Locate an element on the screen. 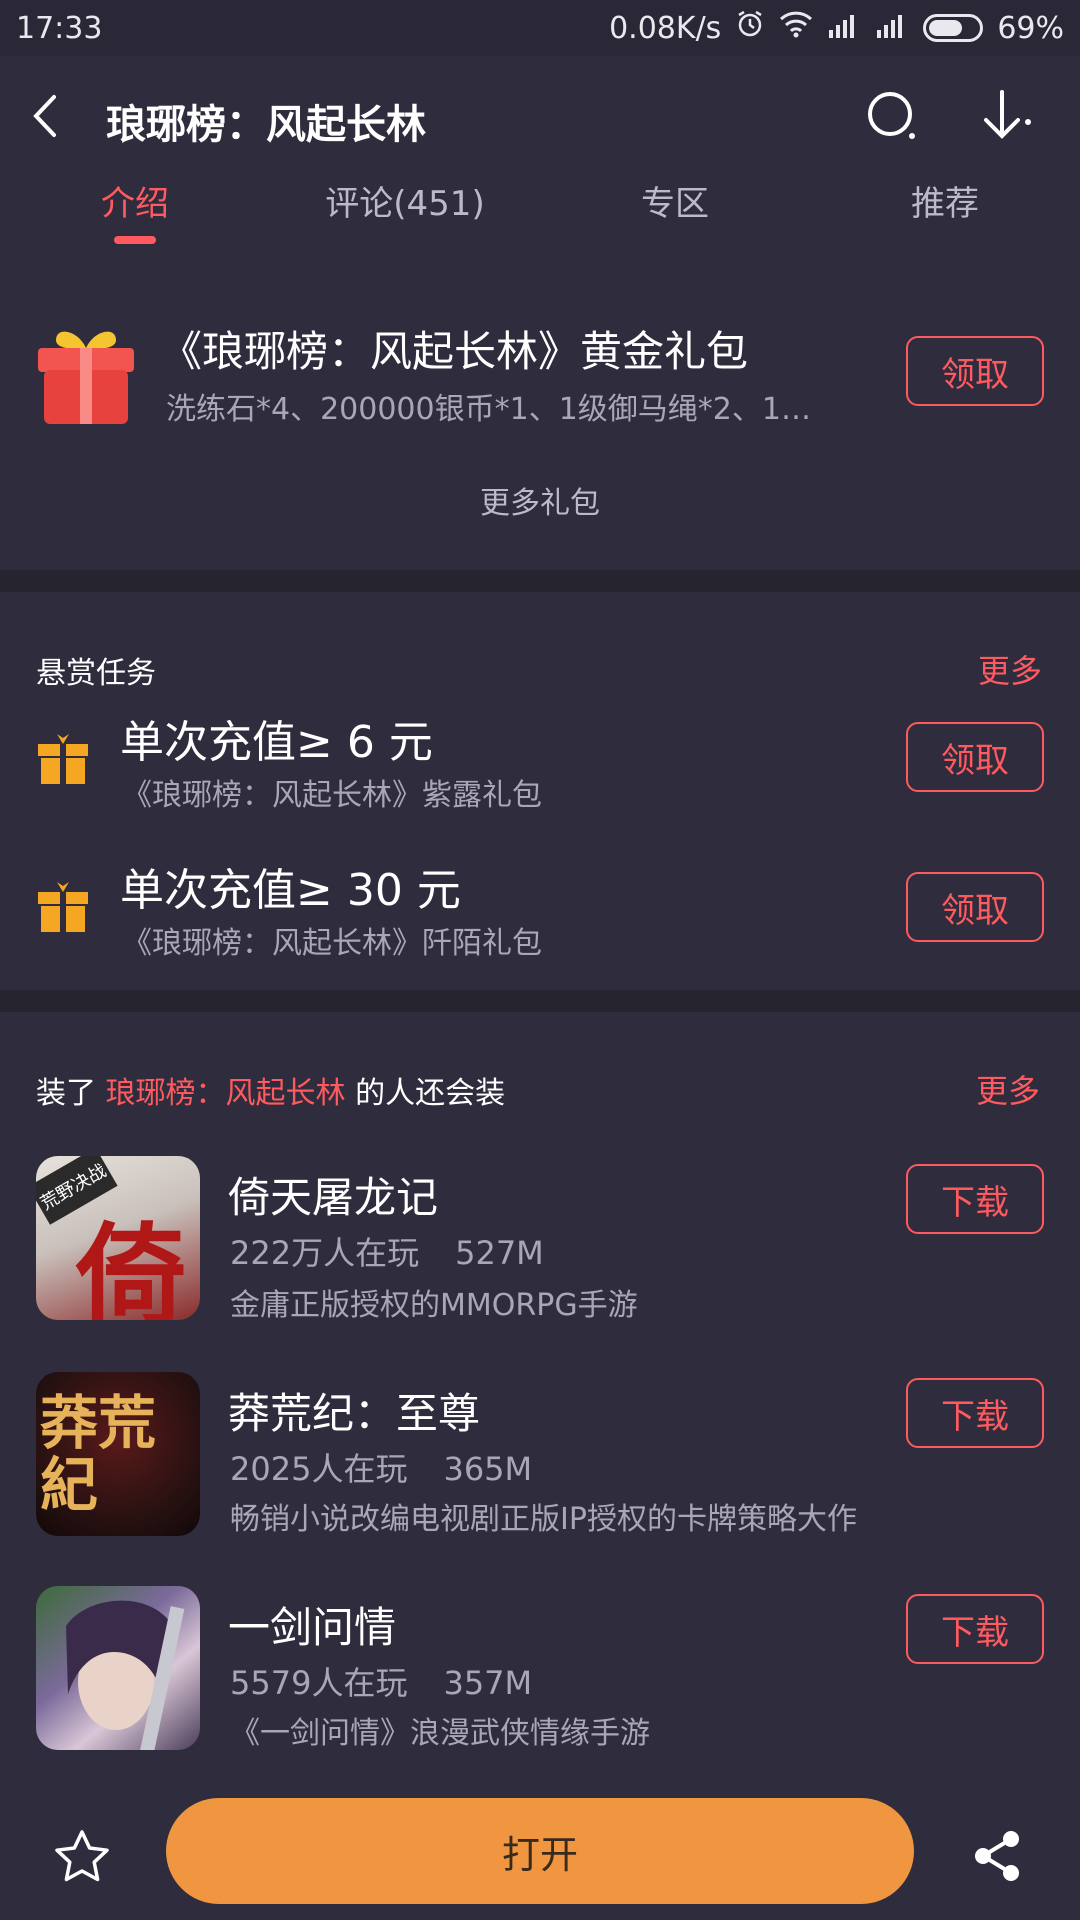 The width and height of the screenshot is (1080, 1920). tab-zone: 专区 is located at coordinates (675, 214).